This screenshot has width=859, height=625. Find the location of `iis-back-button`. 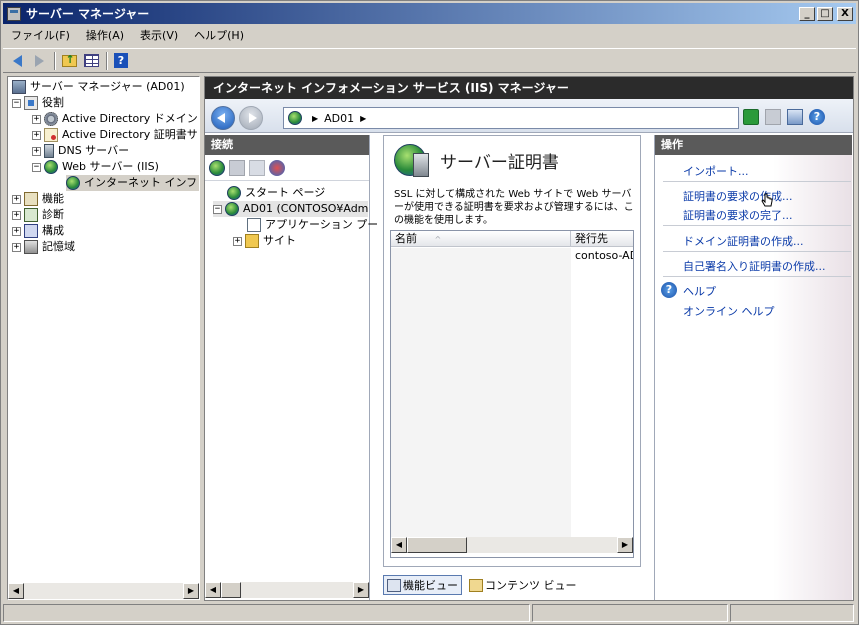

iis-back-button is located at coordinates (223, 118).